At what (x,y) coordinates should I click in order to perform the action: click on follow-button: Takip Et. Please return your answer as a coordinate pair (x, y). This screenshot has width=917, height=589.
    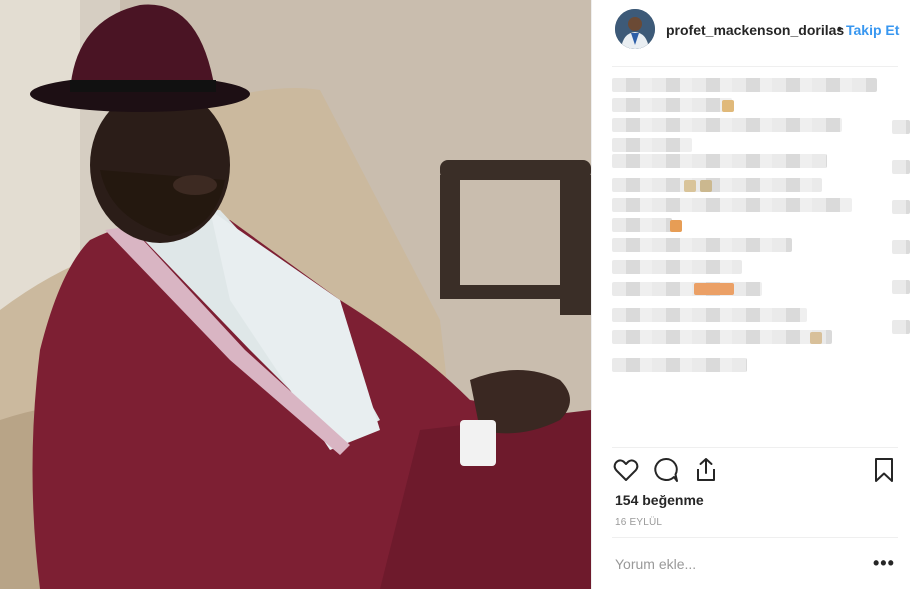
    Looking at the image, I should click on (872, 30).